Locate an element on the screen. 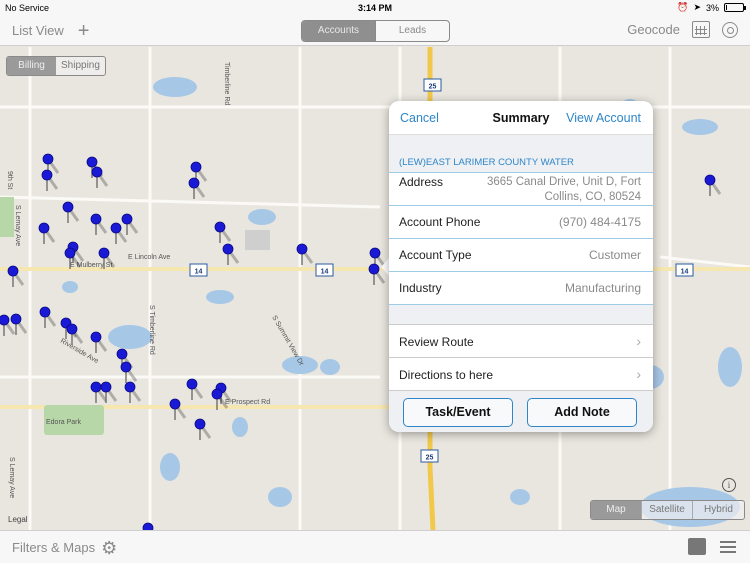 The image size is (750, 563). review-route-label: Review Route is located at coordinates (436, 342).